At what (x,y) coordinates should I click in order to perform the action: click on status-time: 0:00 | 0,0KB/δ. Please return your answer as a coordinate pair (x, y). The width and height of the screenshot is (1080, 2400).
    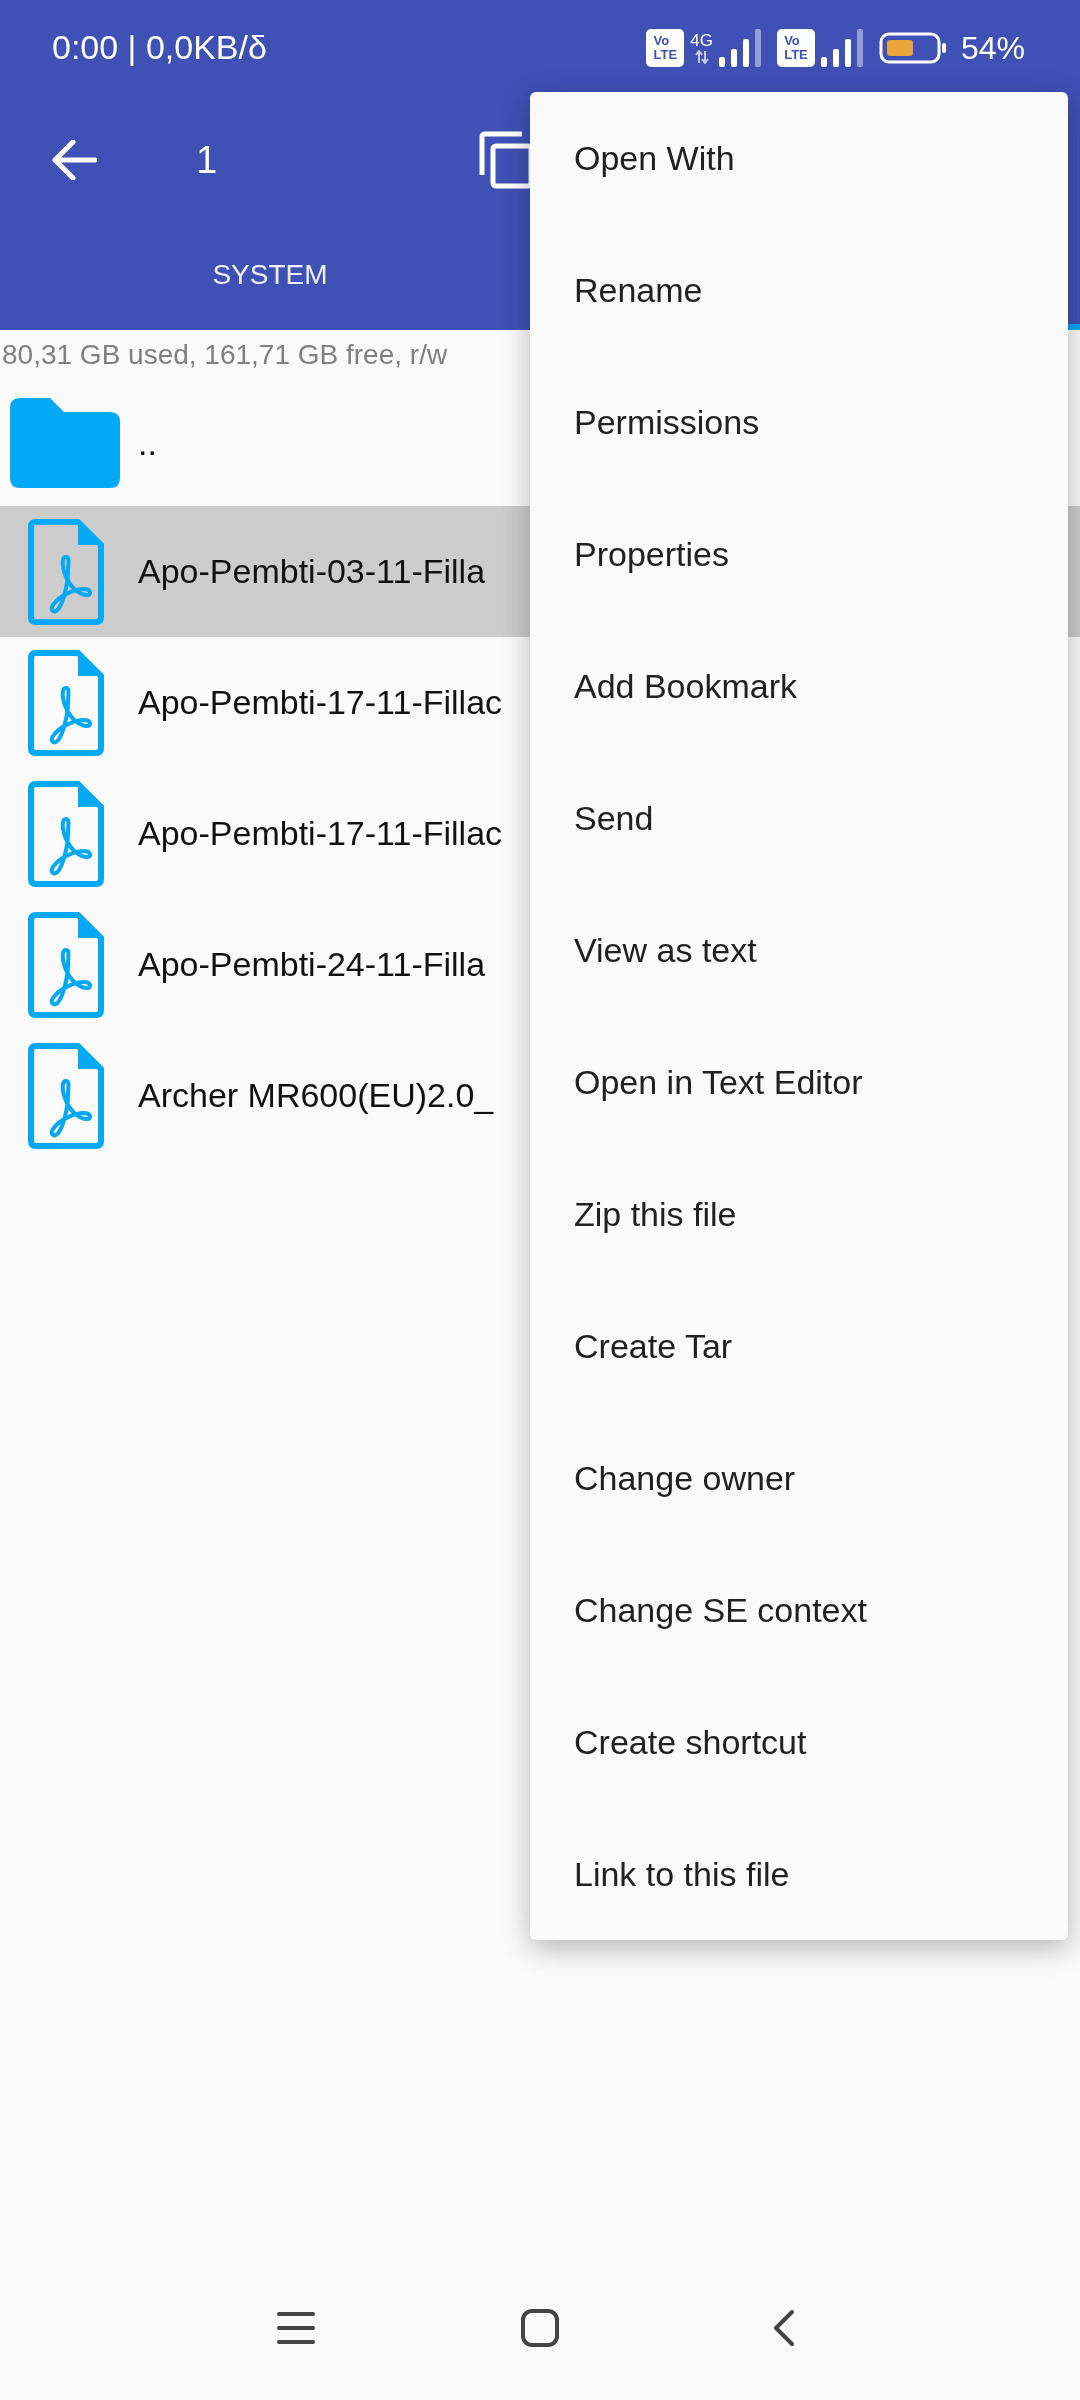
    Looking at the image, I should click on (159, 47).